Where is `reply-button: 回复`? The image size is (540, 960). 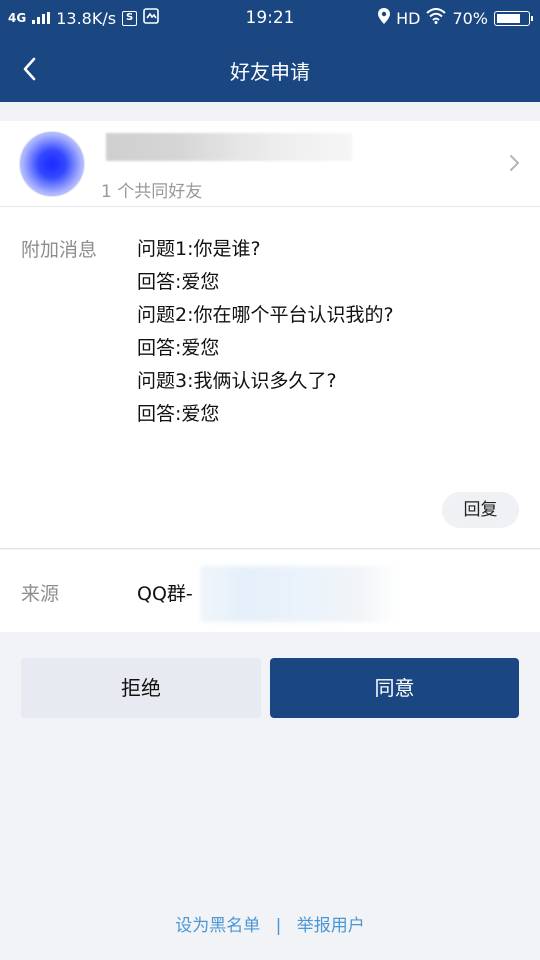 reply-button: 回复 is located at coordinates (480, 510).